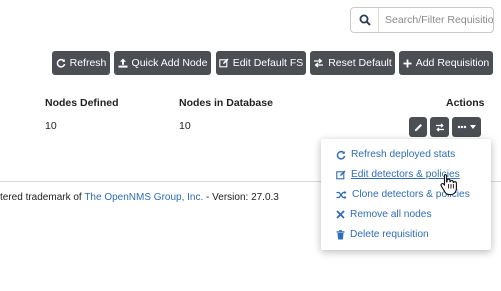  I want to click on menu-item-label: Refresh deployed stats, so click(403, 154).